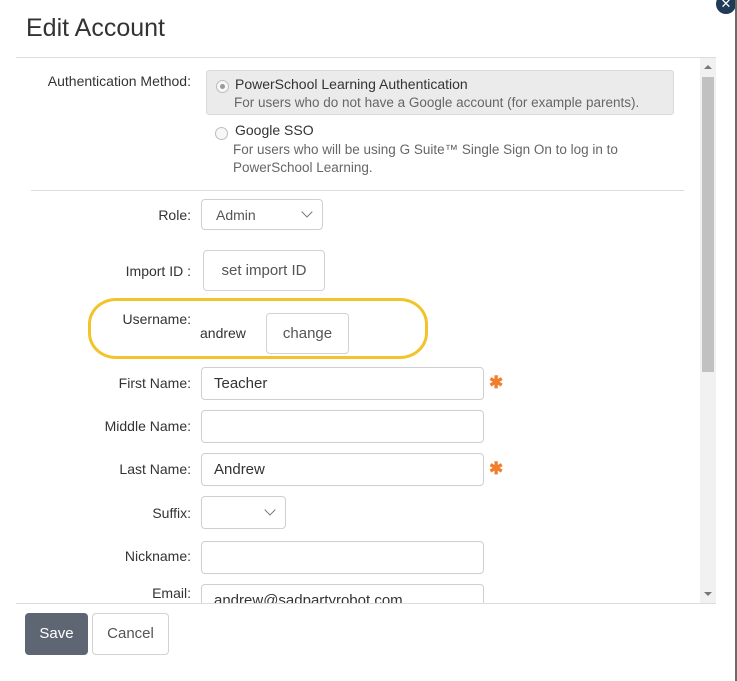 The height and width of the screenshot is (681, 737). What do you see at coordinates (155, 469) in the screenshot?
I see `last-name-label: Last Name:` at bounding box center [155, 469].